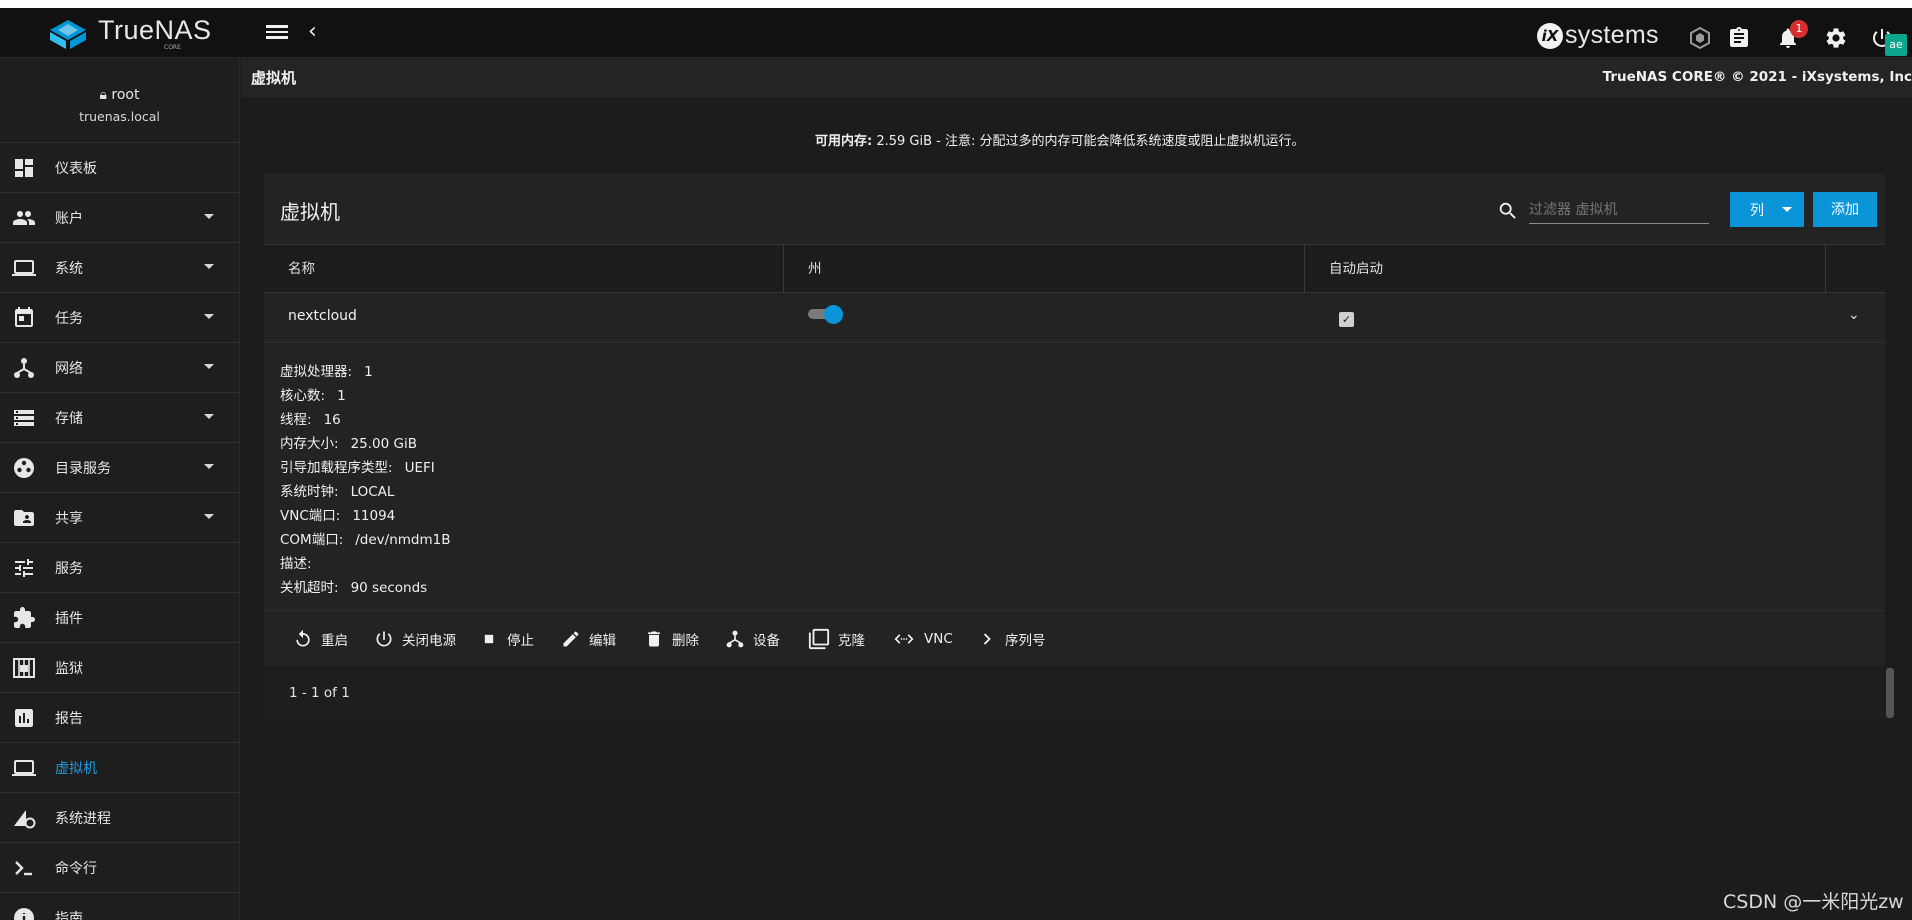  I want to click on ix-circle-icon: iX, so click(1550, 35).